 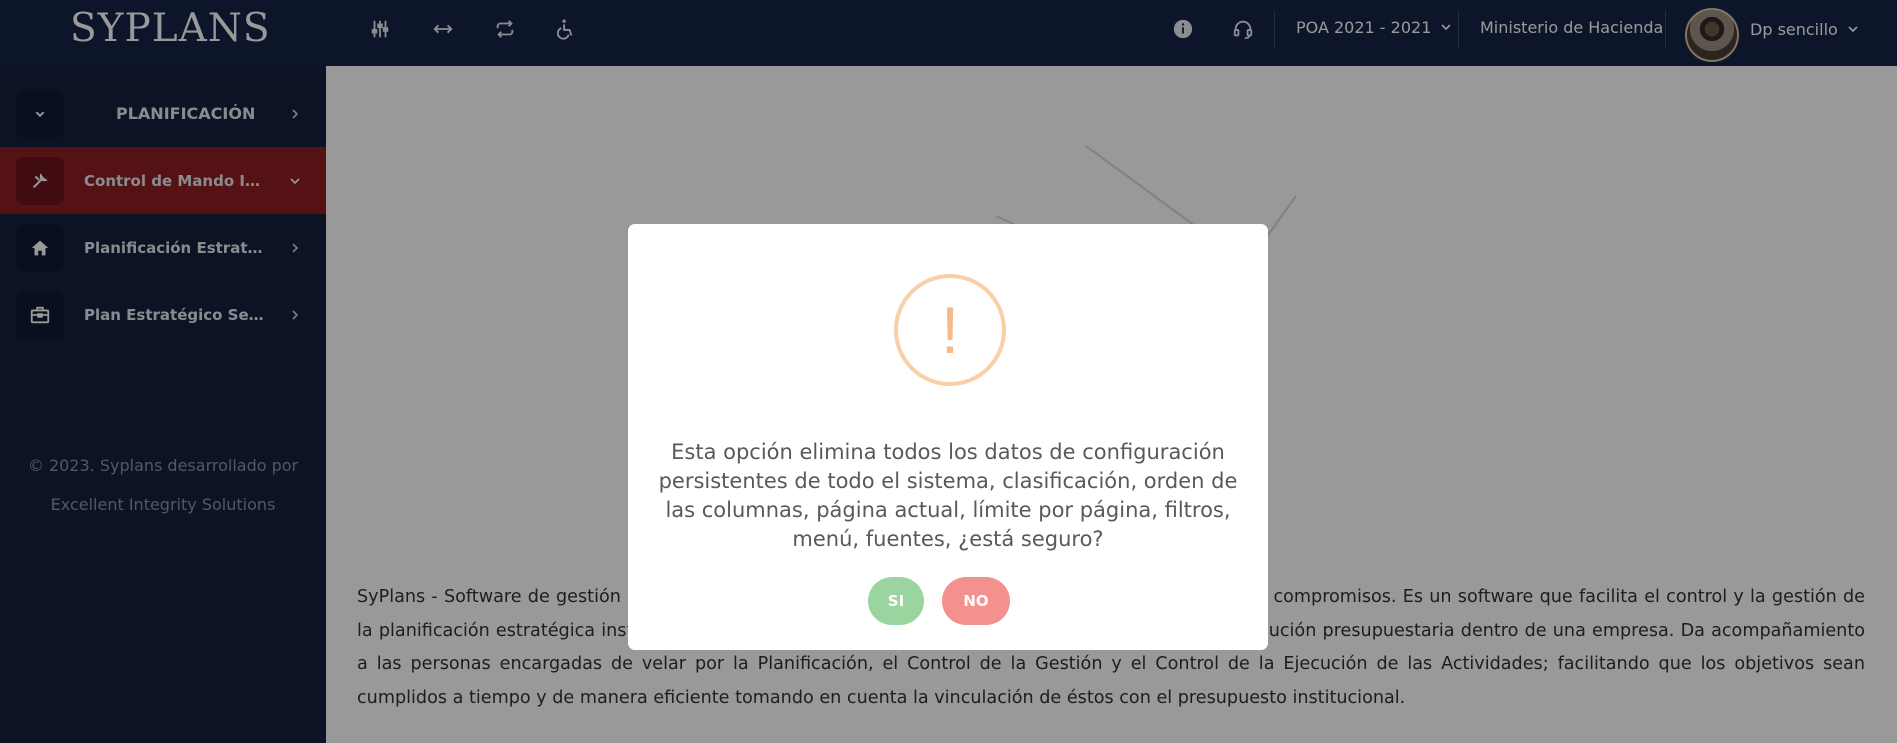 I want to click on cancel-button: NO, so click(x=976, y=601).